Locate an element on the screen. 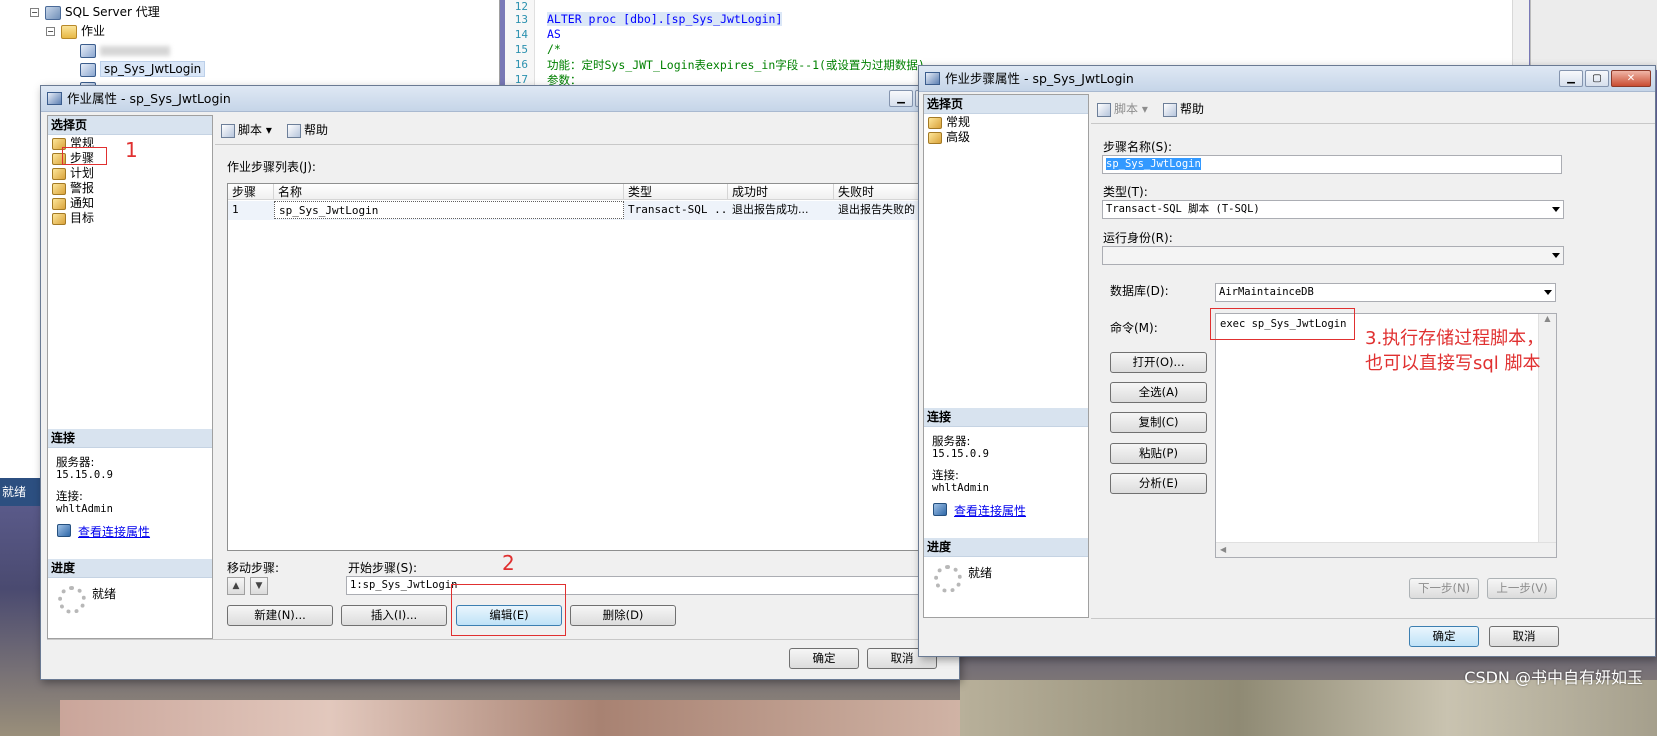 Image resolution: width=1657 pixels, height=736 pixels. run-as-label: 运行身份(R): is located at coordinates (1138, 238).